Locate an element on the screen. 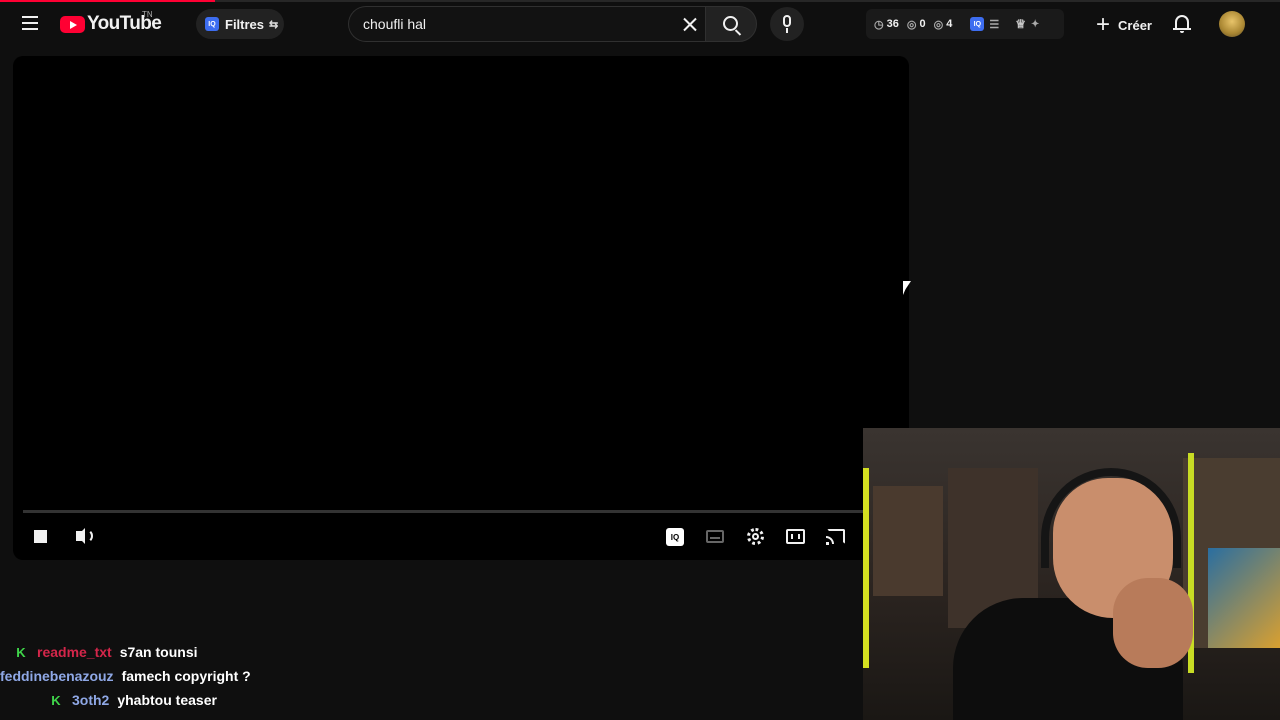 The image size is (1280, 720). chat-message: K readme_txt s7an tounsi is located at coordinates (200, 652).